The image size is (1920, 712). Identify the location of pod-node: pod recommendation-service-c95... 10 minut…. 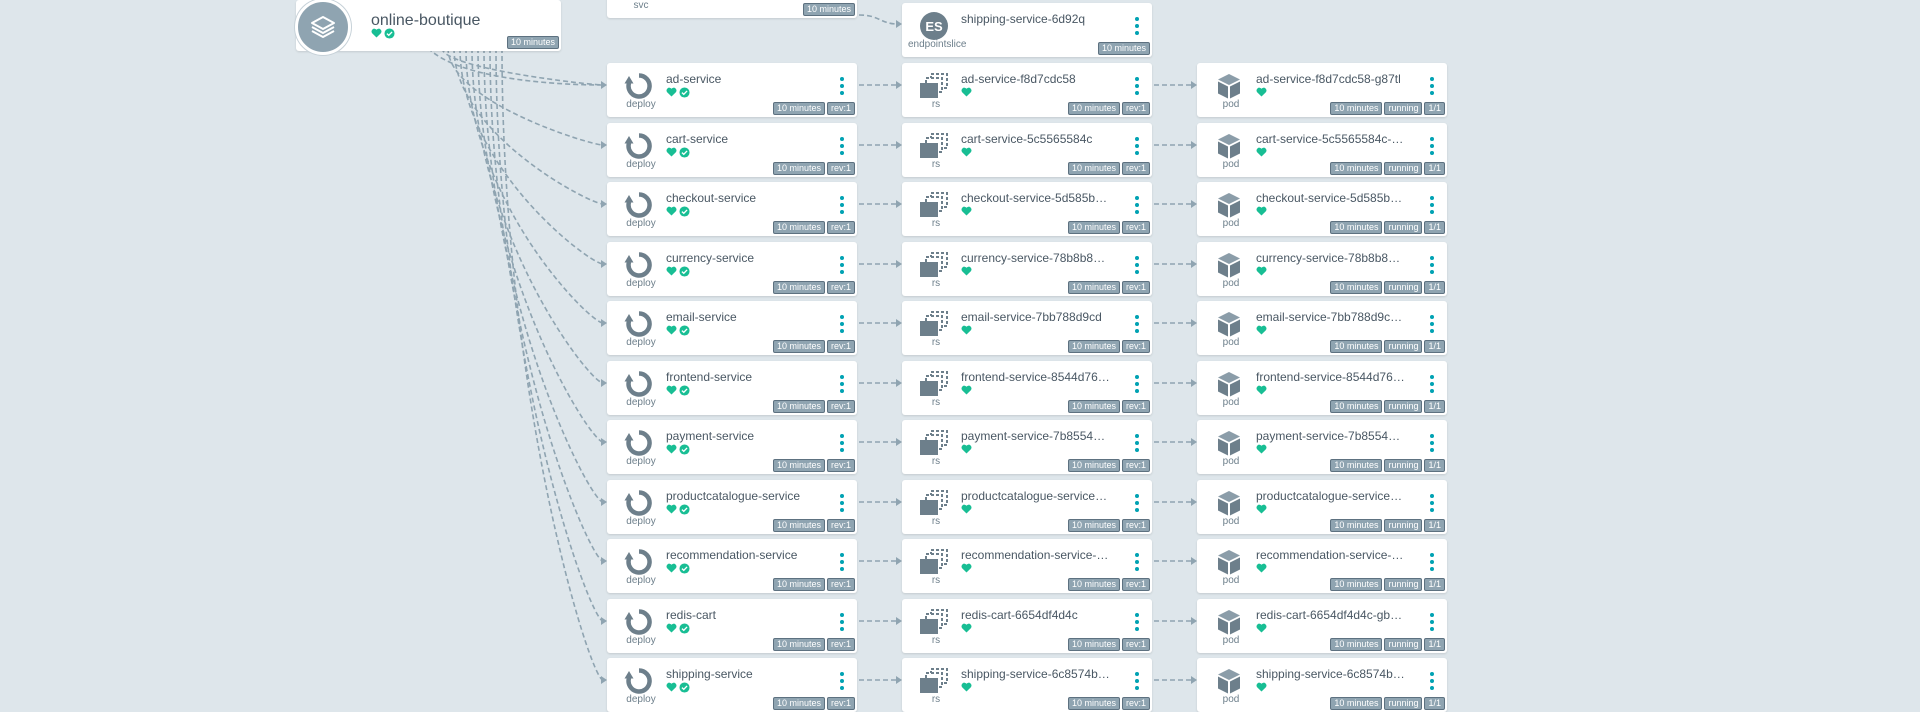
(1322, 566).